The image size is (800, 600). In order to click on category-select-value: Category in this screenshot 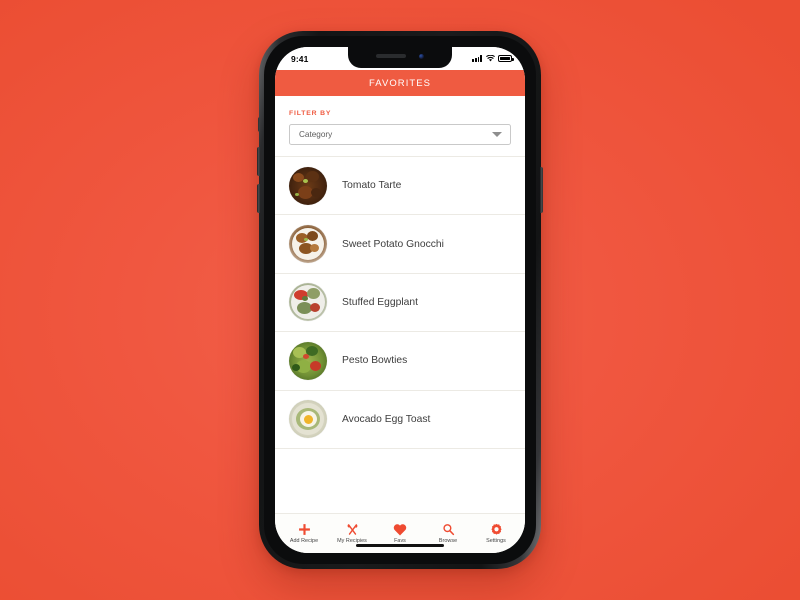, I will do `click(316, 134)`.